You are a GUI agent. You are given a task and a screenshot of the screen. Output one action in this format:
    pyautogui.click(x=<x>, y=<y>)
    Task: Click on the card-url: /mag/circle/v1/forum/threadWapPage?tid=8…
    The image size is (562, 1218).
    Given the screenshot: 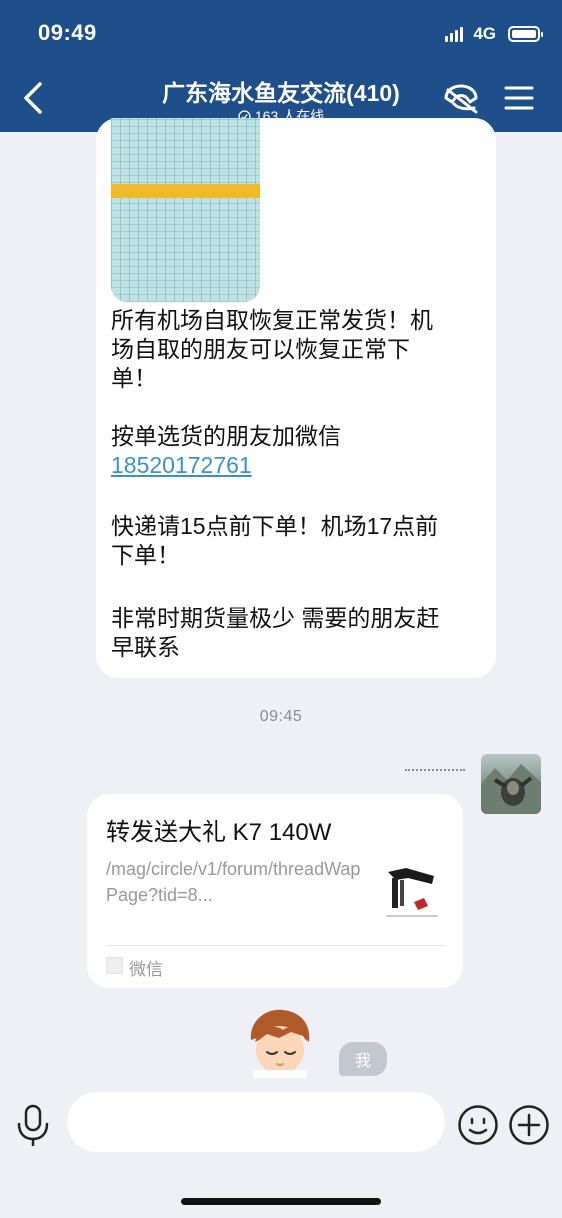 What is the action you would take?
    pyautogui.click(x=233, y=882)
    